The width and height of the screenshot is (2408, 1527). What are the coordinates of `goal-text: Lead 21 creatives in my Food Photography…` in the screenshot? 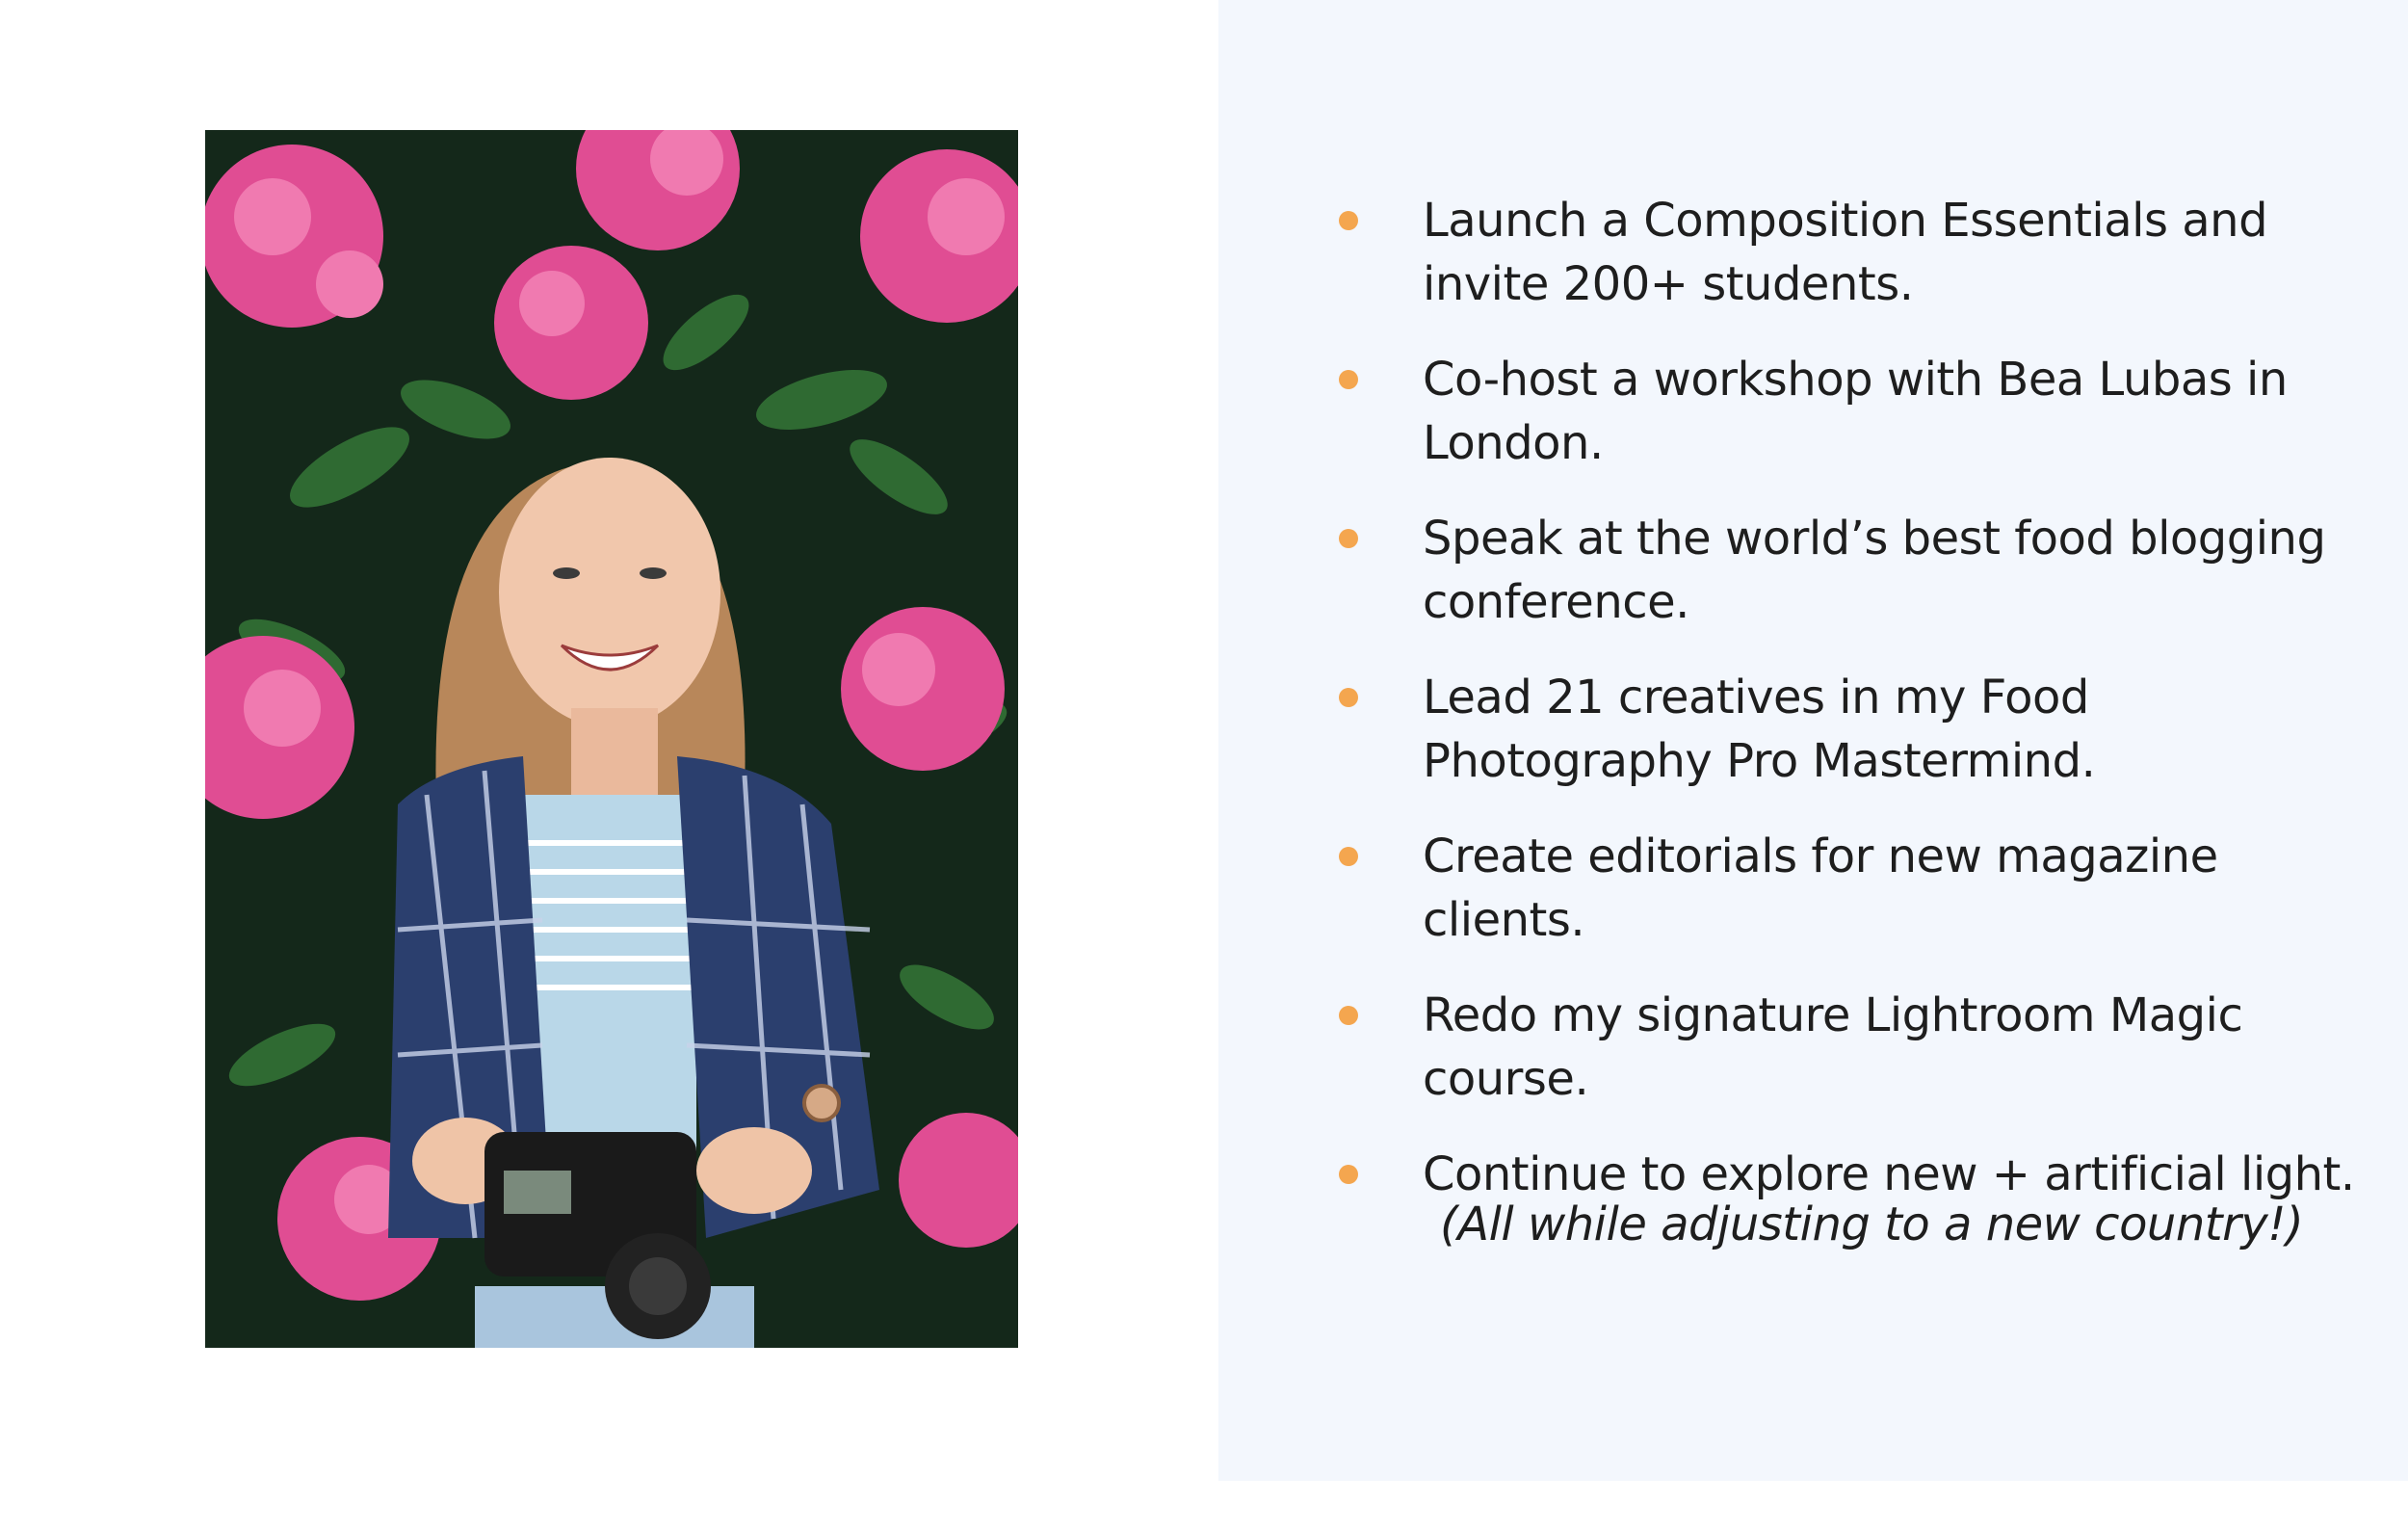 It's located at (1759, 729).